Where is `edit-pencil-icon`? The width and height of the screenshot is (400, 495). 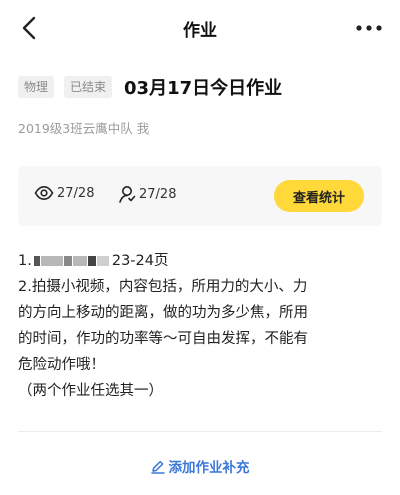
edit-pencil-icon is located at coordinates (157, 467).